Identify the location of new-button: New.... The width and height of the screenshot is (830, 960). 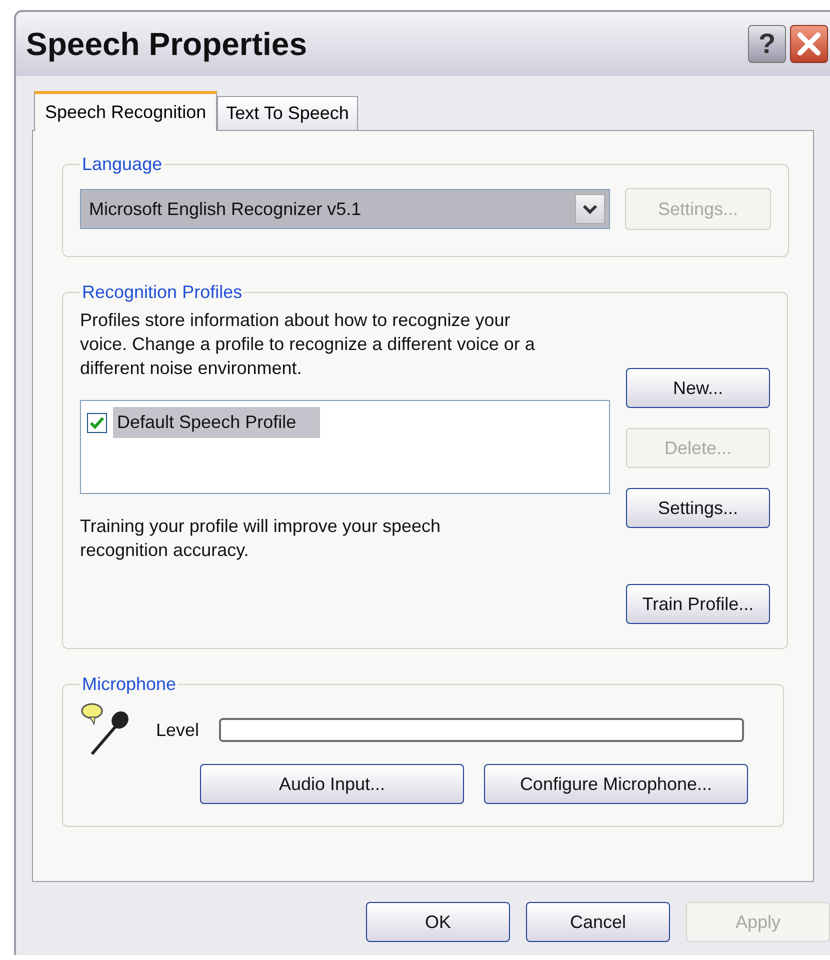
(698, 388).